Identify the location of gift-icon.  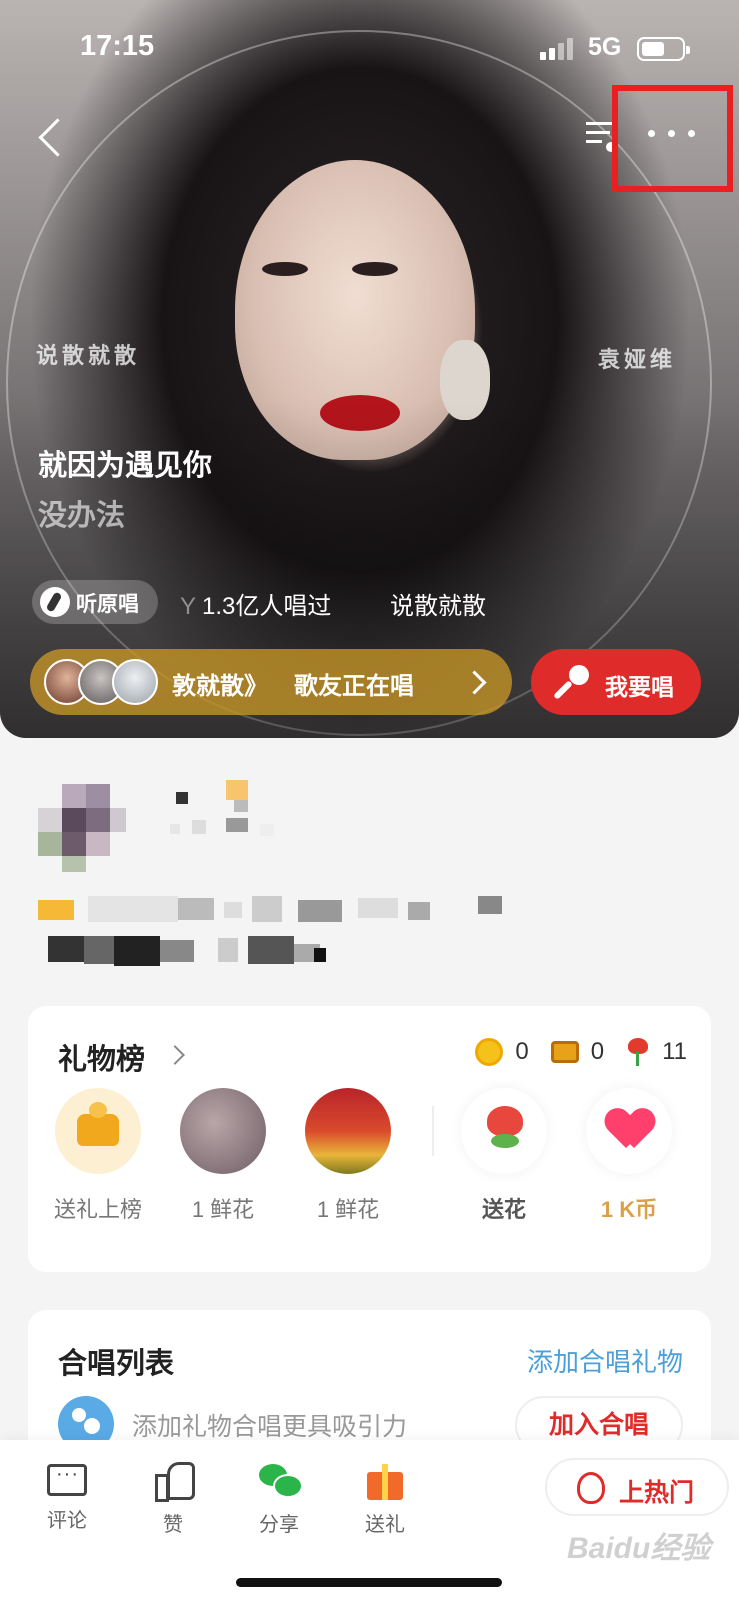
(385, 1480).